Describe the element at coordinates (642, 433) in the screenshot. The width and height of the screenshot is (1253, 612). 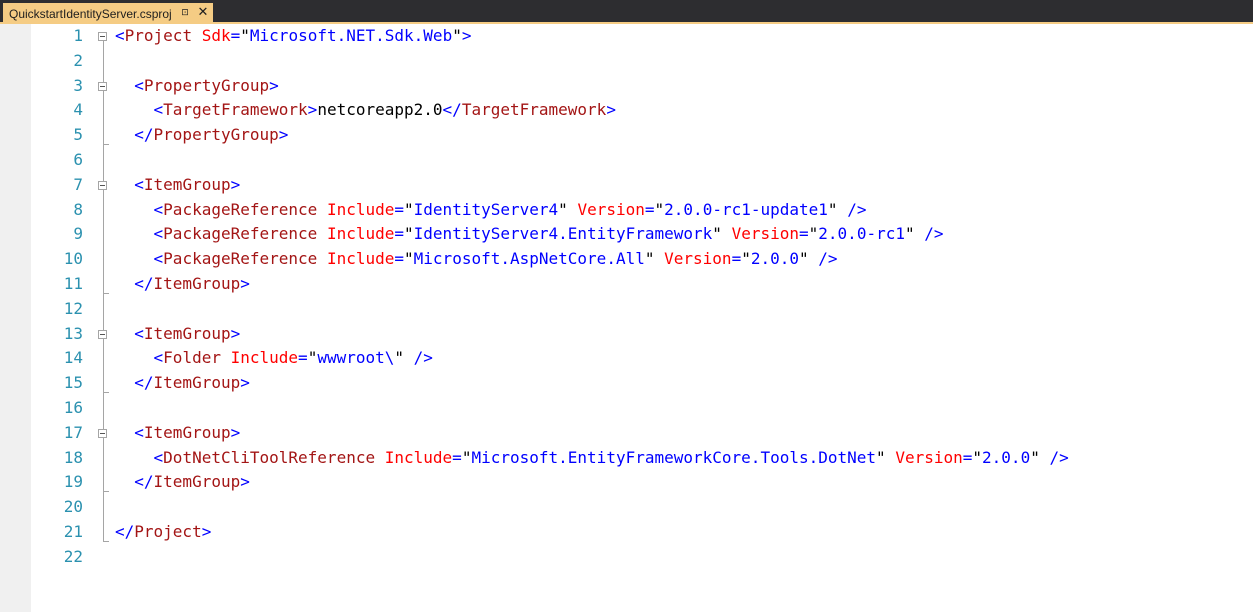
I see `code-line: 17 <ItemGroup>` at that location.